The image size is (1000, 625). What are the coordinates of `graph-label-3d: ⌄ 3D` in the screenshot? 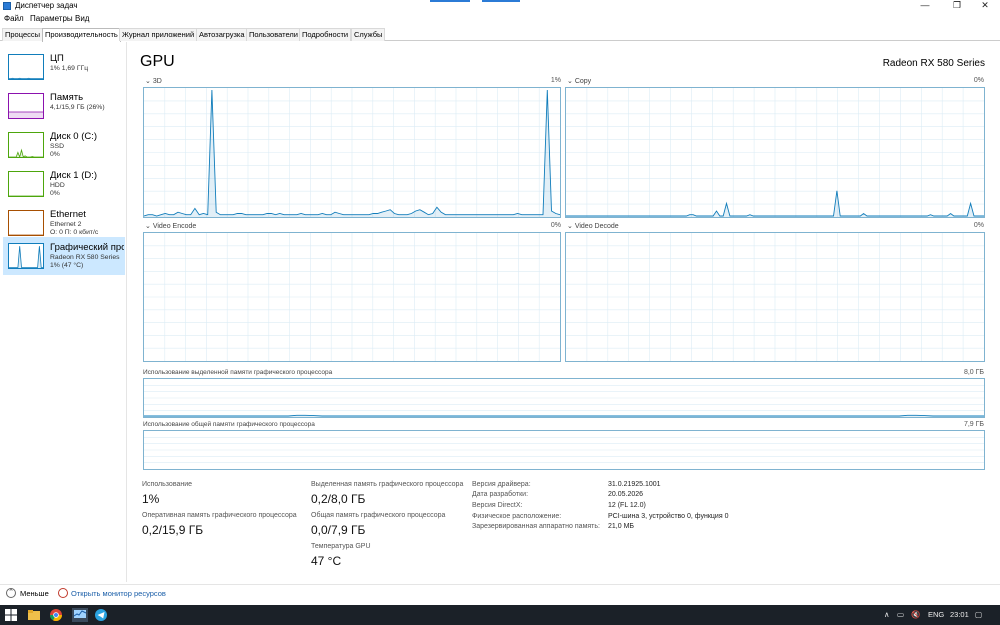 It's located at (153, 81).